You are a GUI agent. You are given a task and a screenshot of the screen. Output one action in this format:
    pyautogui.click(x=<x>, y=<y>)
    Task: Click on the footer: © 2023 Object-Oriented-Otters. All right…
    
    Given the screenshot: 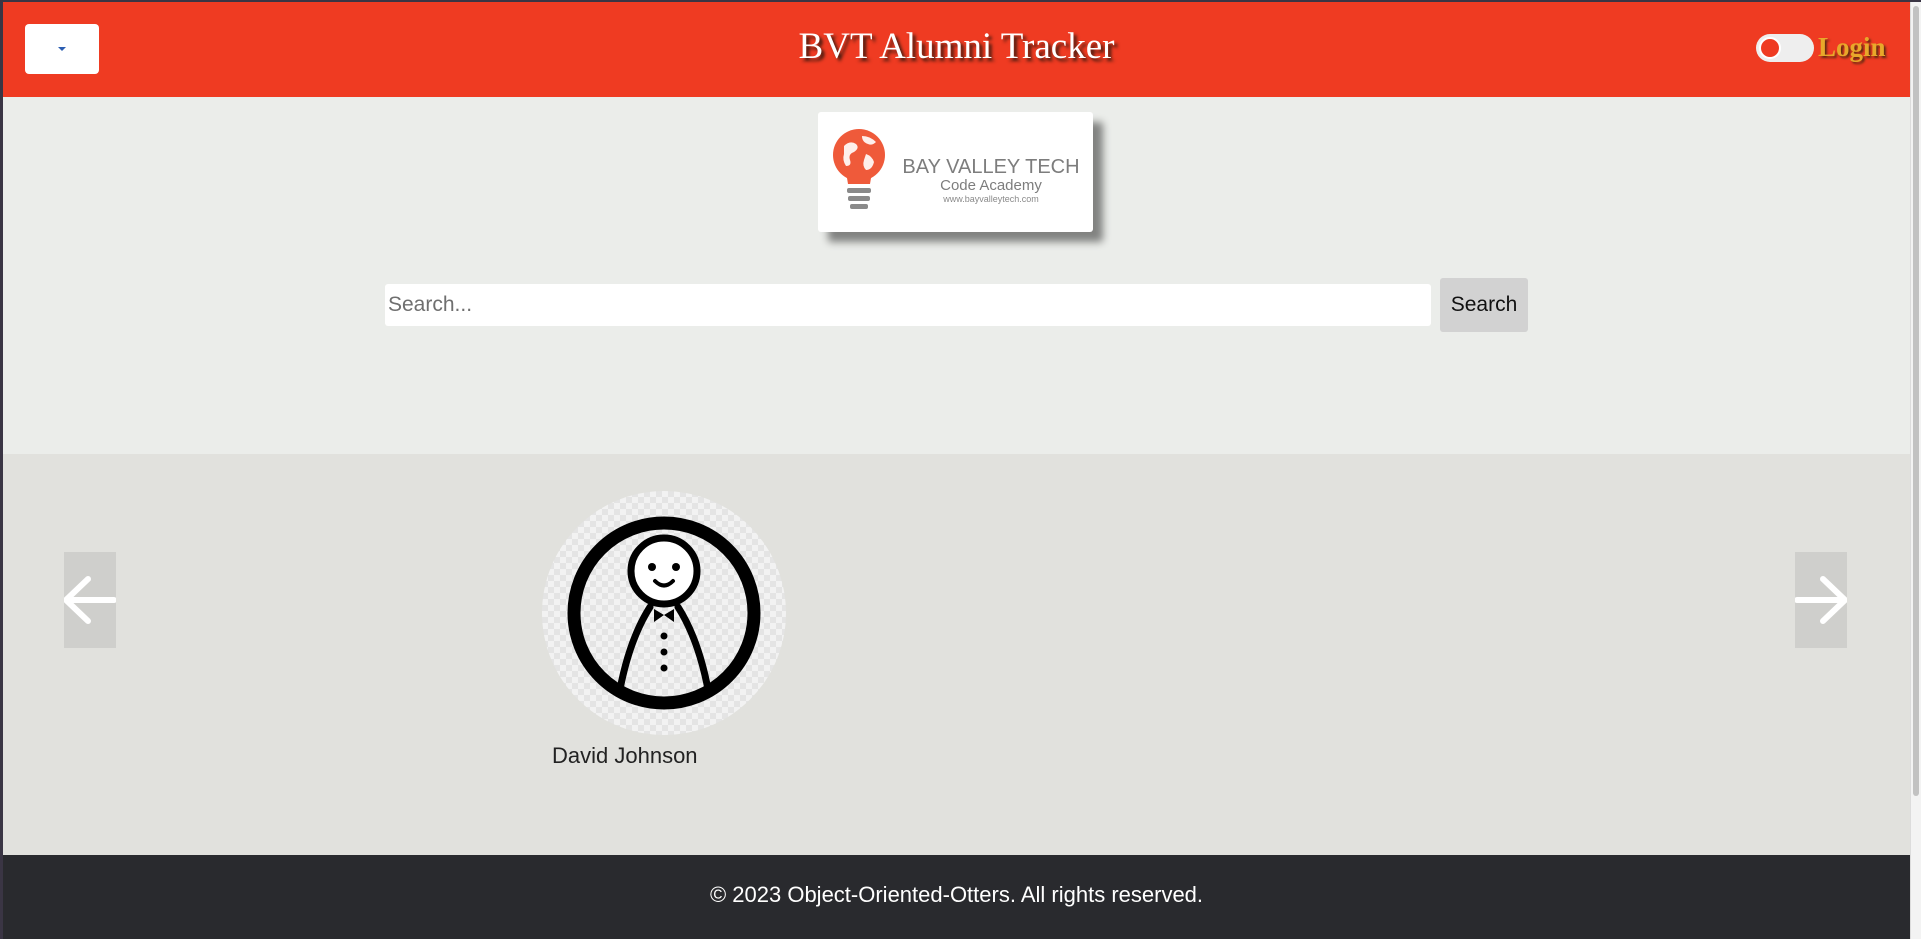 What is the action you would take?
    pyautogui.click(x=956, y=897)
    